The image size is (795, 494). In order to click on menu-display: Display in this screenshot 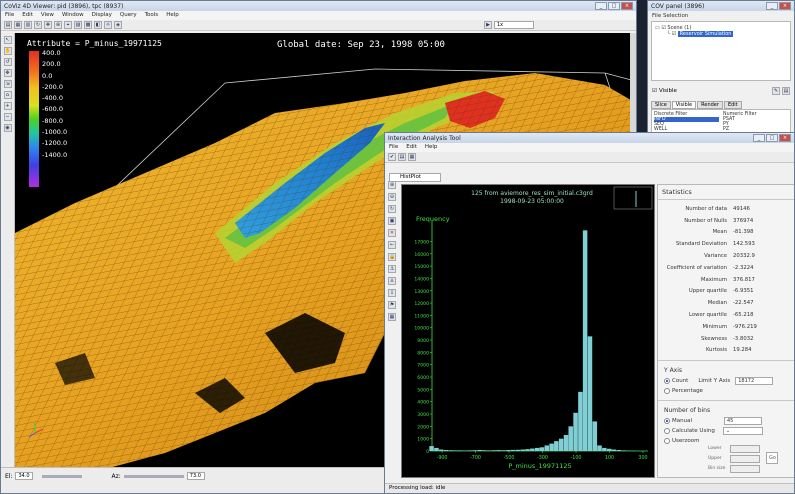, I will do `click(102, 15)`.